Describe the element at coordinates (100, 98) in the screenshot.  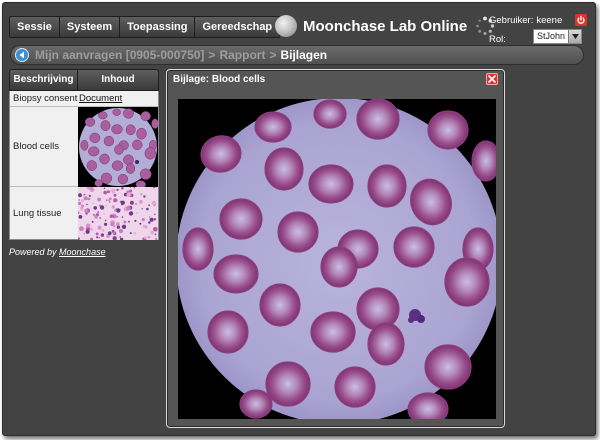
I see `document-link: Document` at that location.